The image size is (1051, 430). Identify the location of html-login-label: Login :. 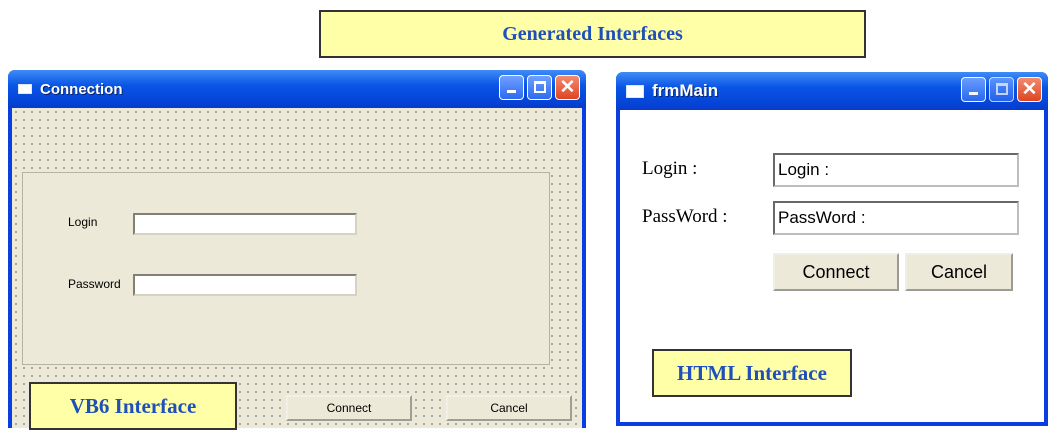
(670, 168).